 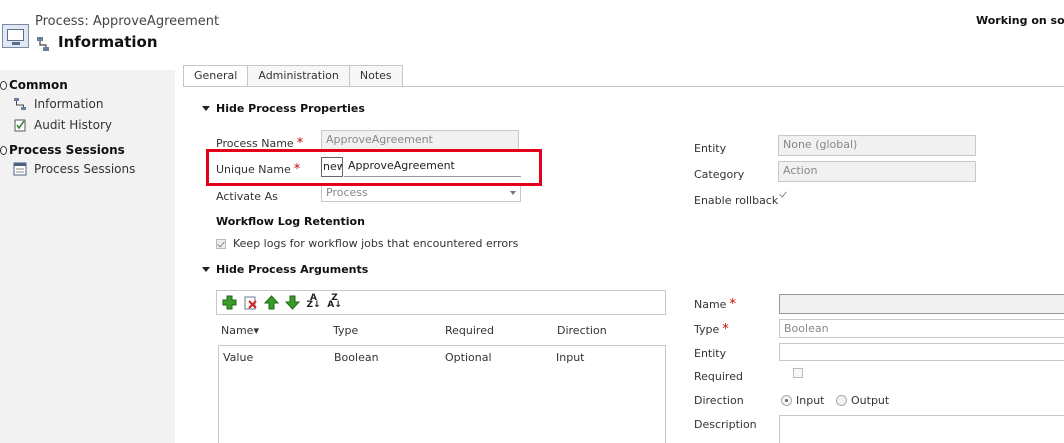 I want to click on tab-general: General, so click(x=216, y=76).